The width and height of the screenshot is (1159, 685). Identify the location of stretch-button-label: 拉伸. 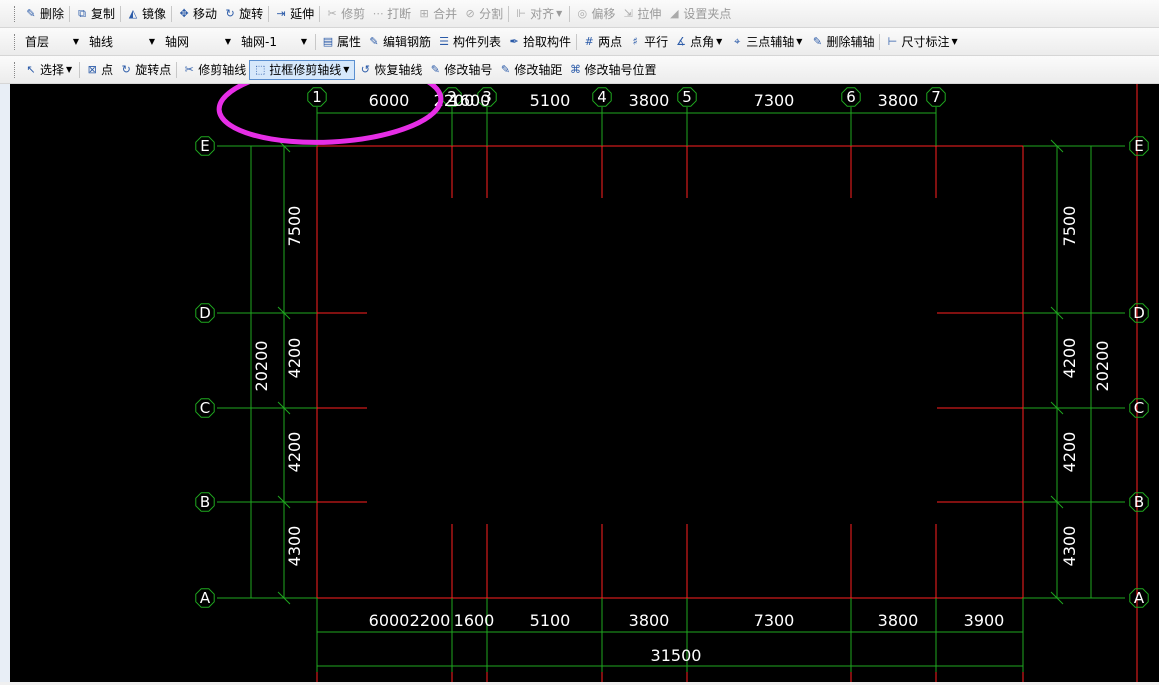
(649, 14).